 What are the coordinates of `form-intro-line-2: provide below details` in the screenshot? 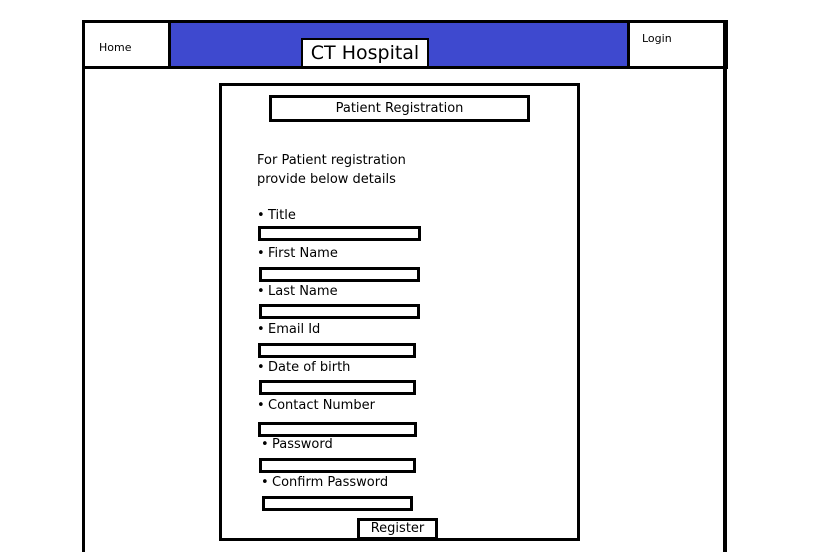 It's located at (326, 179).